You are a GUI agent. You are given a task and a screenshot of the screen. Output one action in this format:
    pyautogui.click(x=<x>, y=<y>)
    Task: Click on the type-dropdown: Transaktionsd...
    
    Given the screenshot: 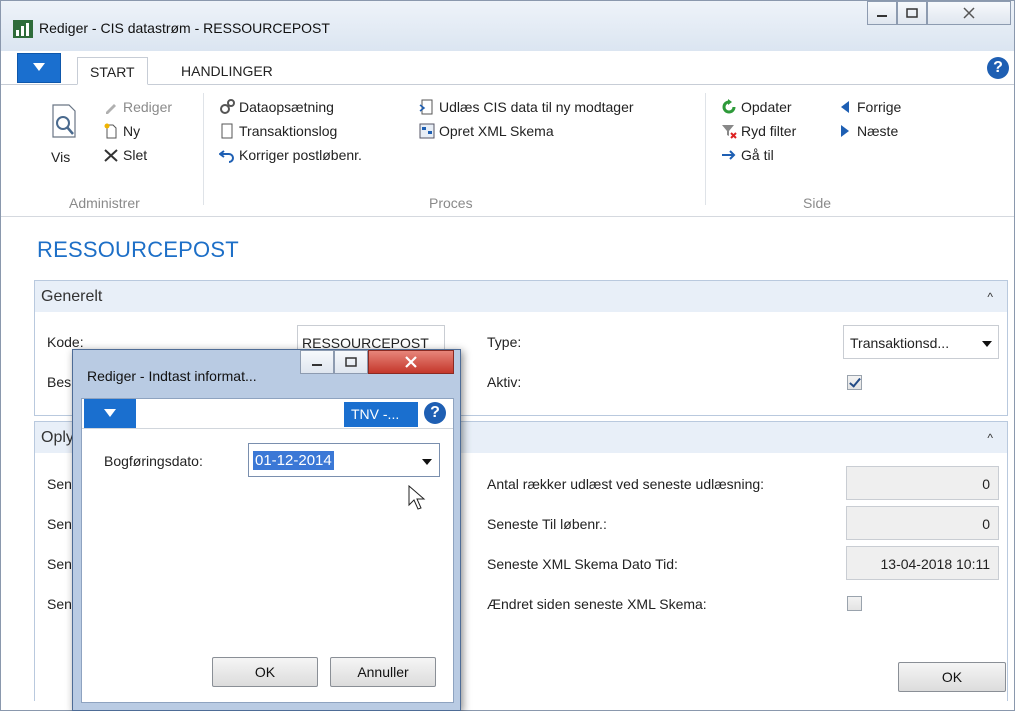 What is the action you would take?
    pyautogui.click(x=921, y=342)
    